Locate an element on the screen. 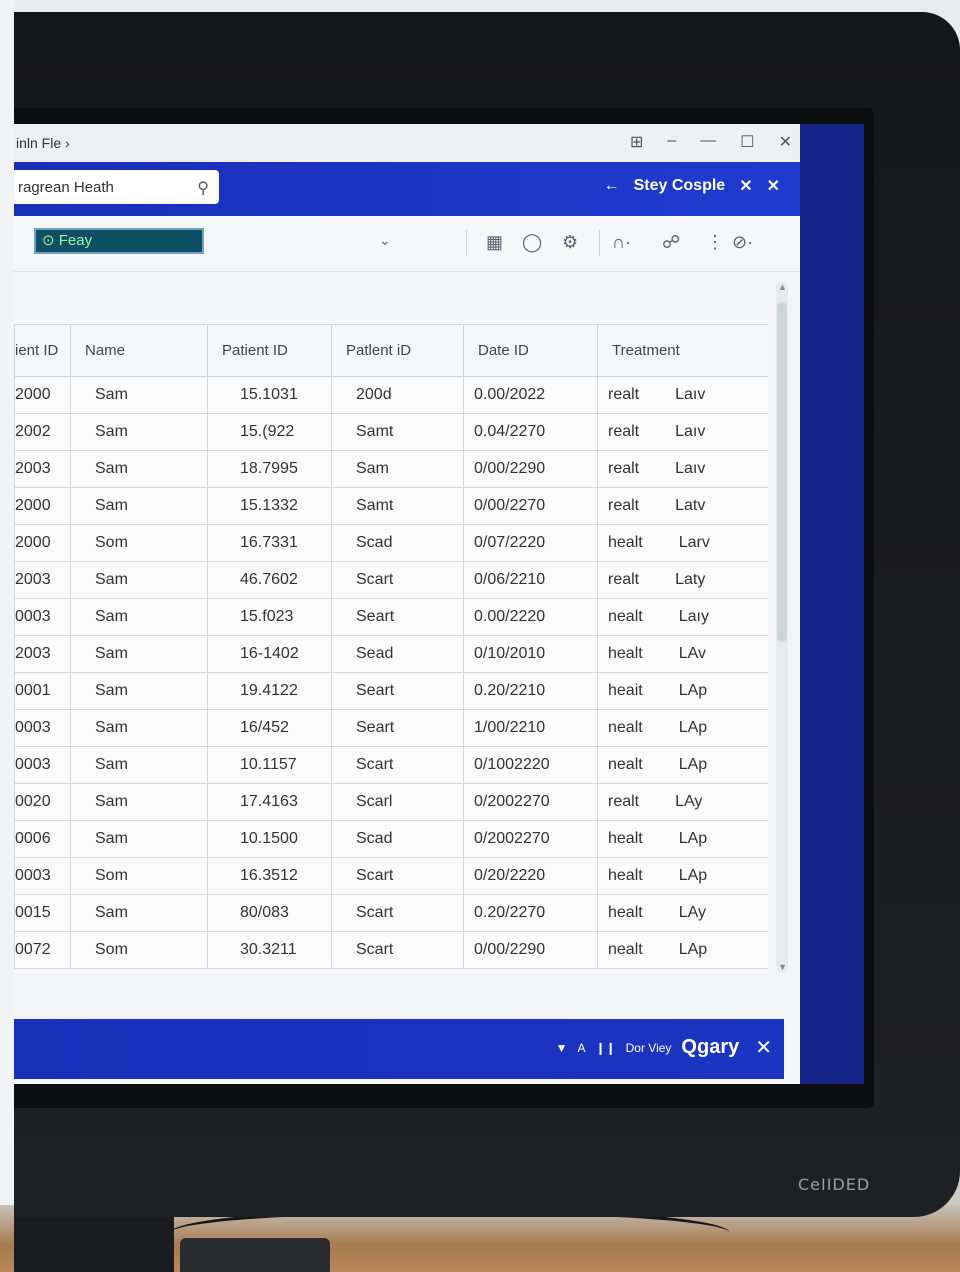  table-cell: 2002 is located at coordinates (42, 432).